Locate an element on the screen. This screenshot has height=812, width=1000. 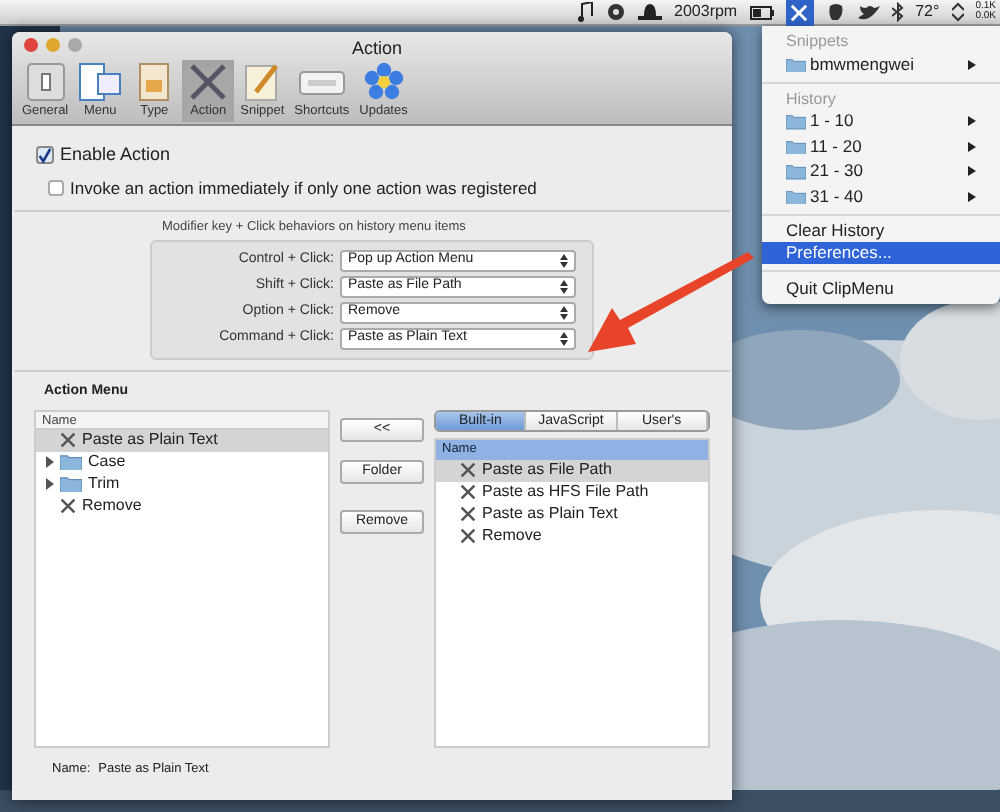
music-note-icon is located at coordinates (586, 12).